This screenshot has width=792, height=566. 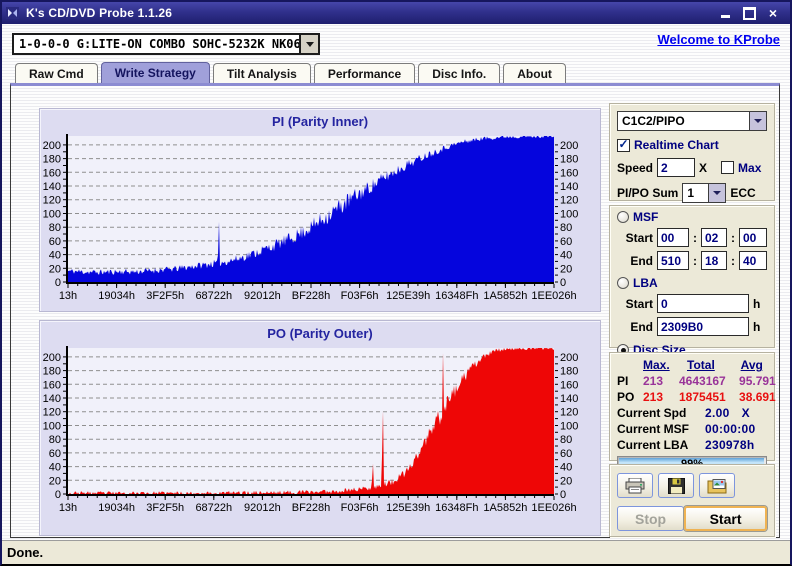 I want to click on status-text: Done., so click(x=25, y=552).